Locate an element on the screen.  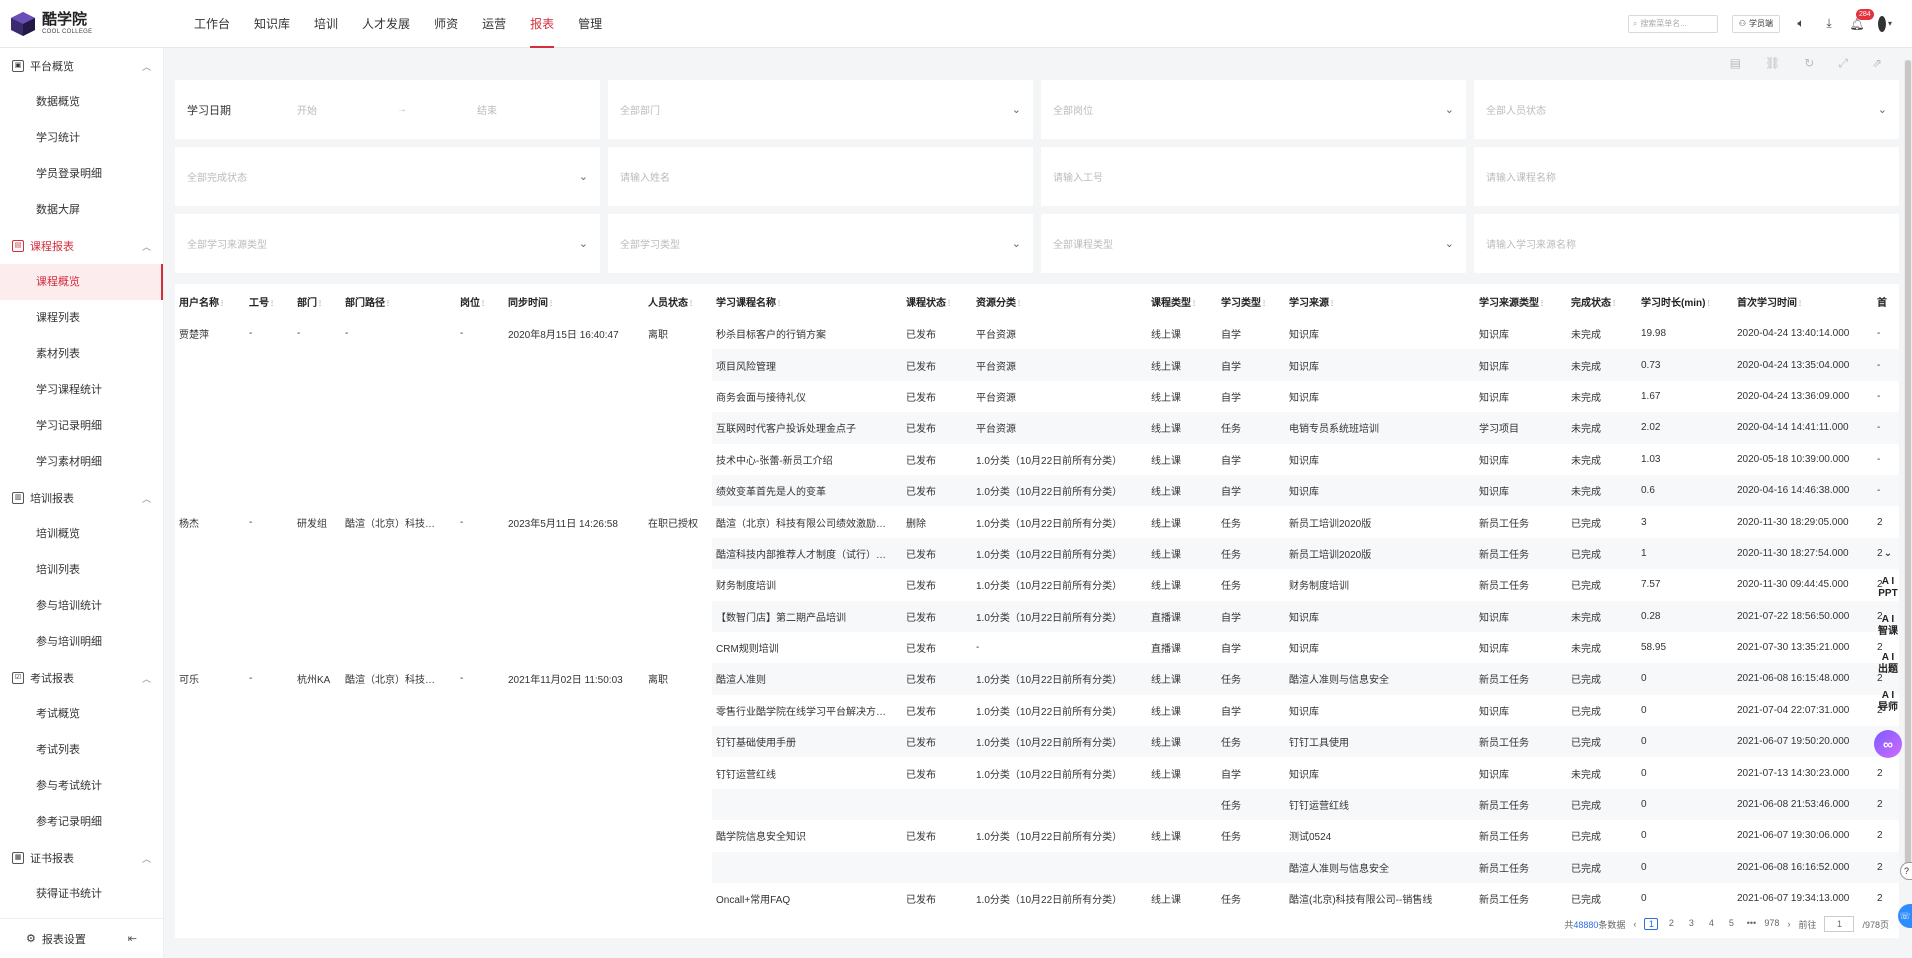
sidebar-group-0: ▣ 平台概览 ︿ is located at coordinates (81, 66).